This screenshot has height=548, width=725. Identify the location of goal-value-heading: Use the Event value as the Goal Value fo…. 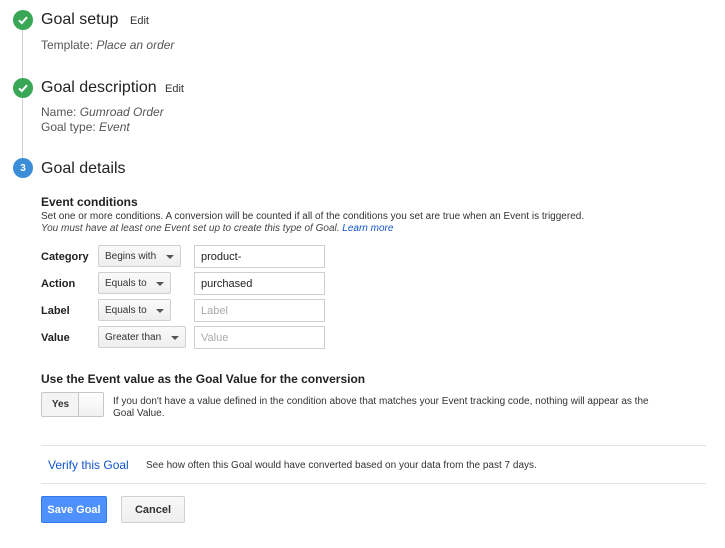
(203, 379).